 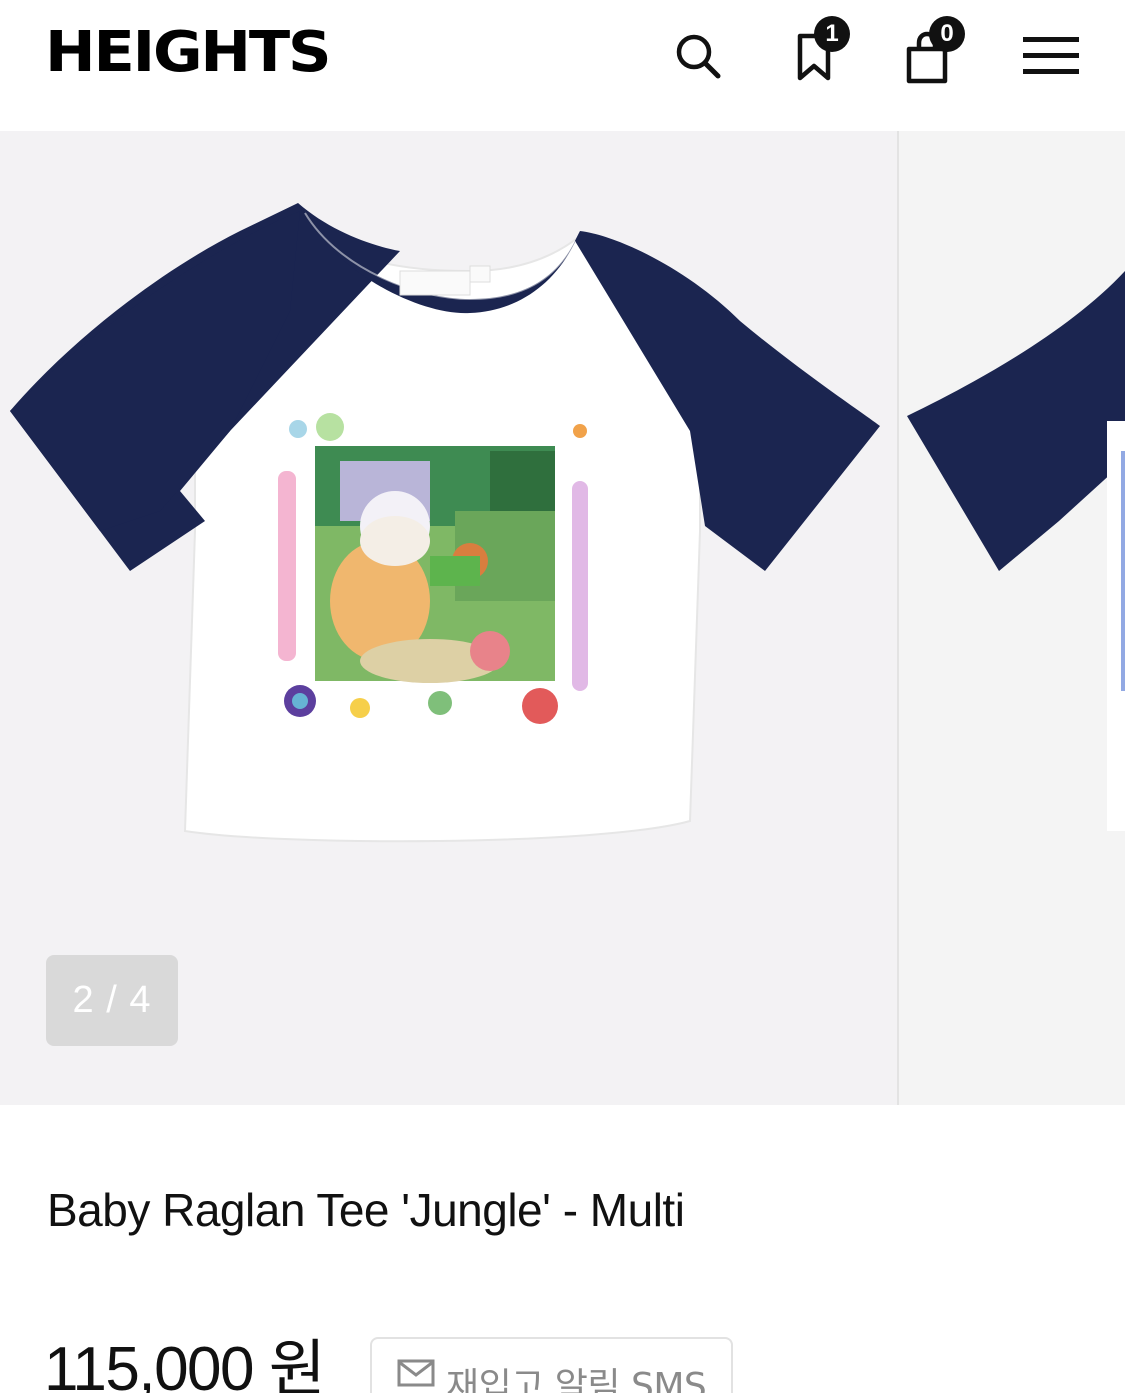 I want to click on cart-button: 0, so click(x=931, y=51).